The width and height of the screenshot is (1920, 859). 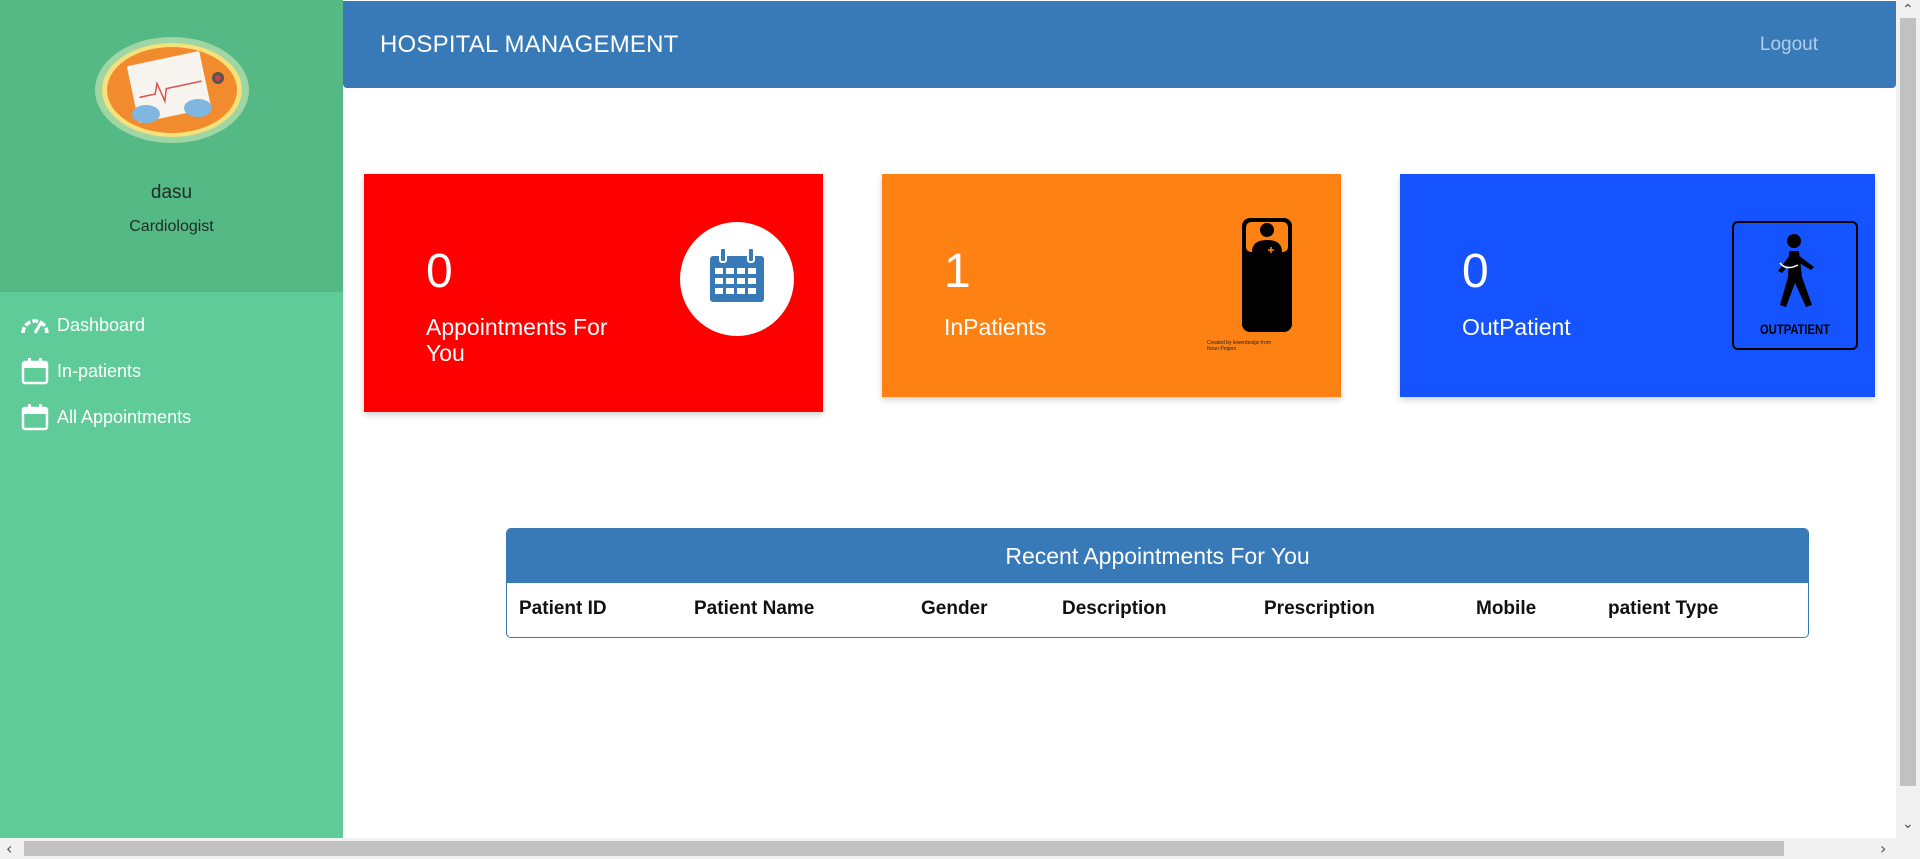 I want to click on sidebar-item-dashboard: Dashboard, so click(x=82, y=325).